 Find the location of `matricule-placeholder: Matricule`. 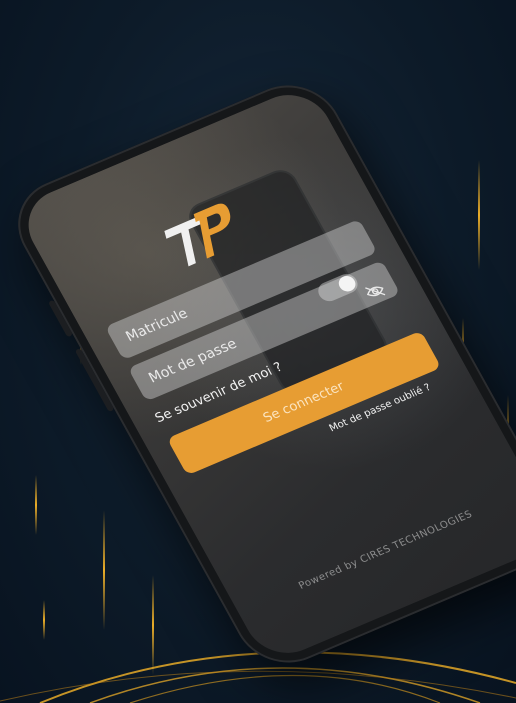

matricule-placeholder: Matricule is located at coordinates (157, 325).